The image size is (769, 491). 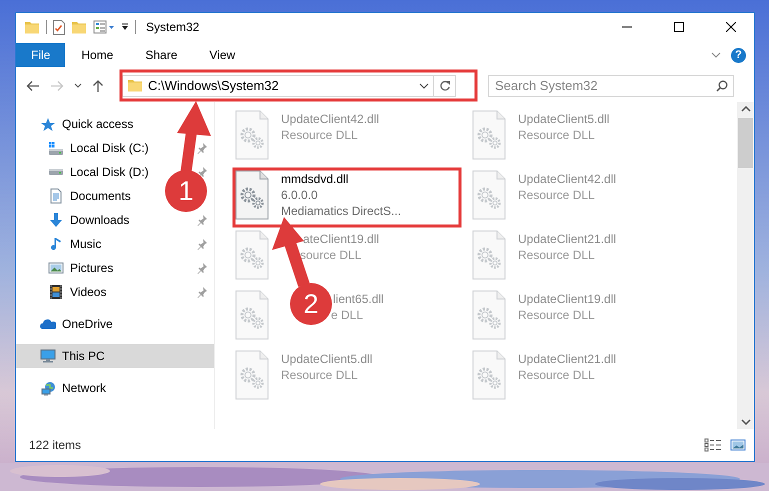 I want to click on sidebar-label: Pictures, so click(x=92, y=268).